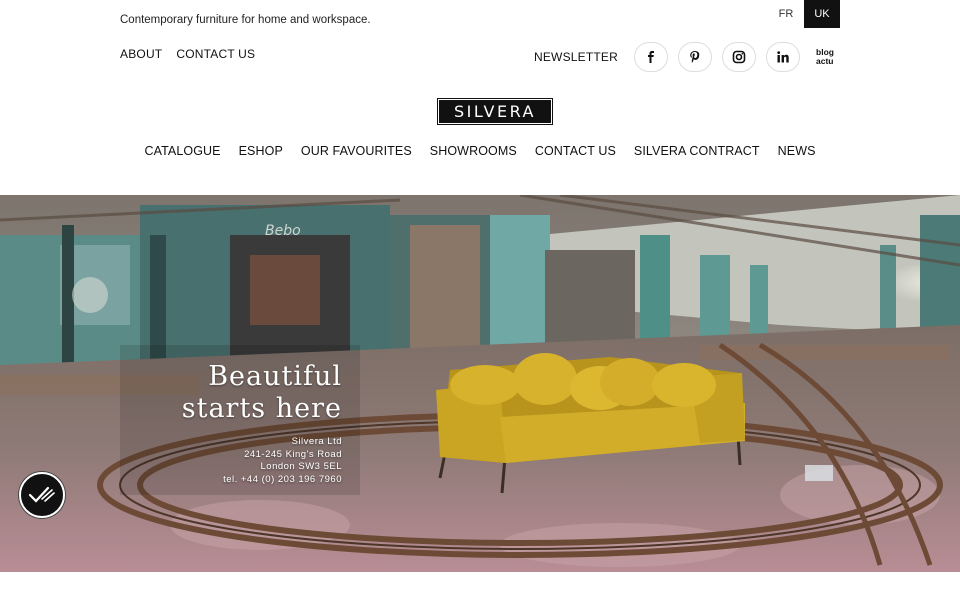 This screenshot has width=960, height=600. What do you see at coordinates (495, 111) in the screenshot?
I see `silvera-logo: SILVERA` at bounding box center [495, 111].